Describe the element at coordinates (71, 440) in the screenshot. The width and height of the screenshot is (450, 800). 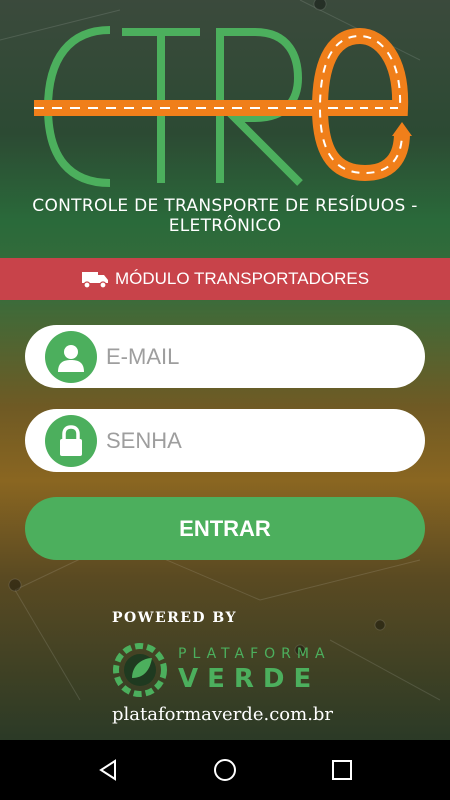
I see `lock-icon` at that location.